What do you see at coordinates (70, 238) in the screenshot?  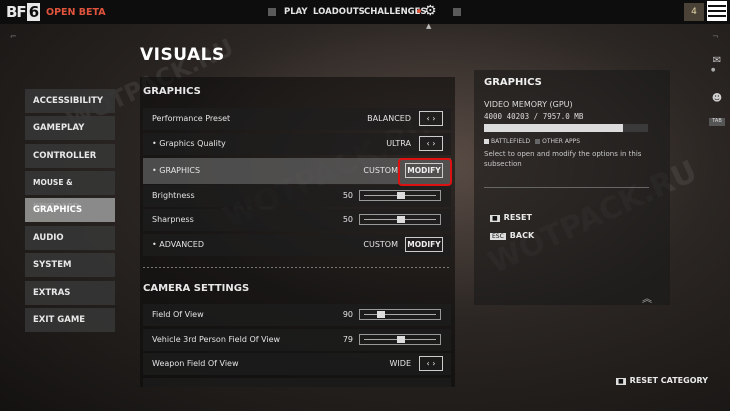 I see `menu-item-audio: AUDIO` at bounding box center [70, 238].